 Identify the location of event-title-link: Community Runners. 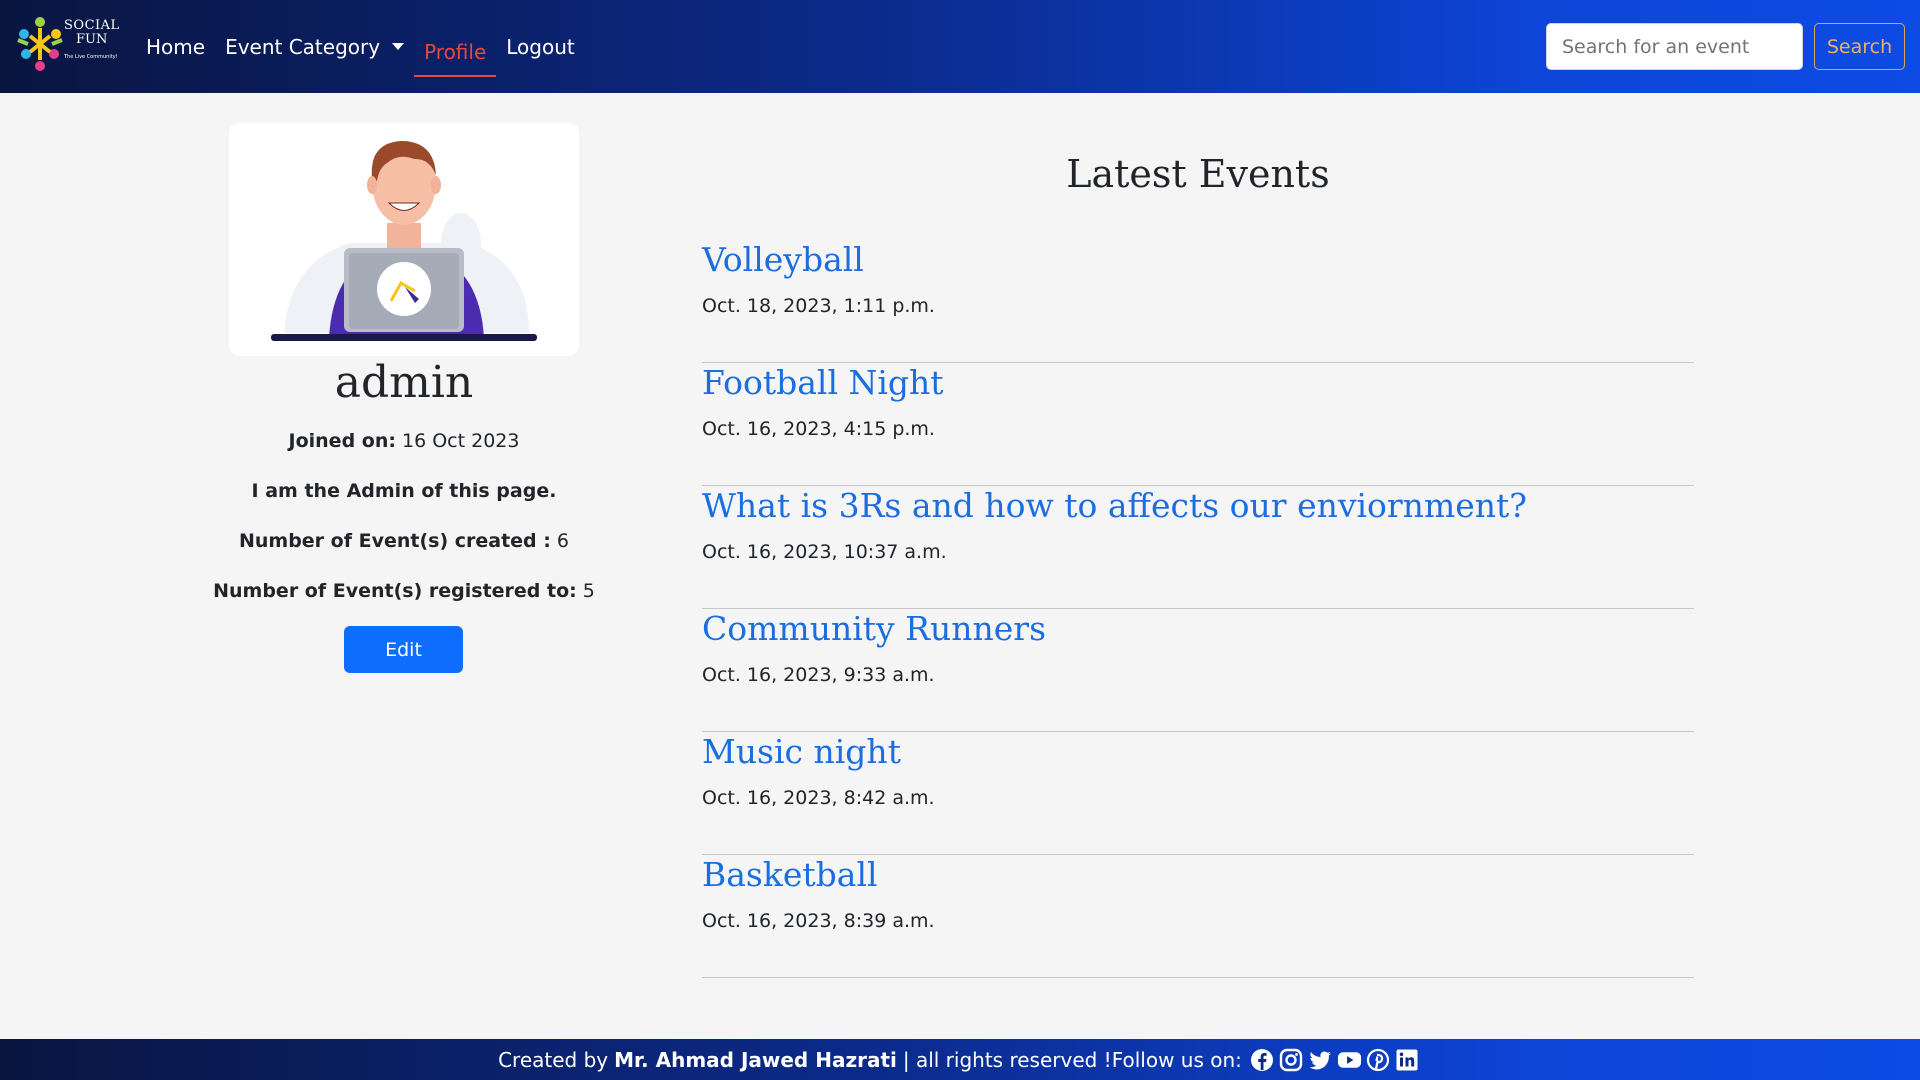
(874, 628).